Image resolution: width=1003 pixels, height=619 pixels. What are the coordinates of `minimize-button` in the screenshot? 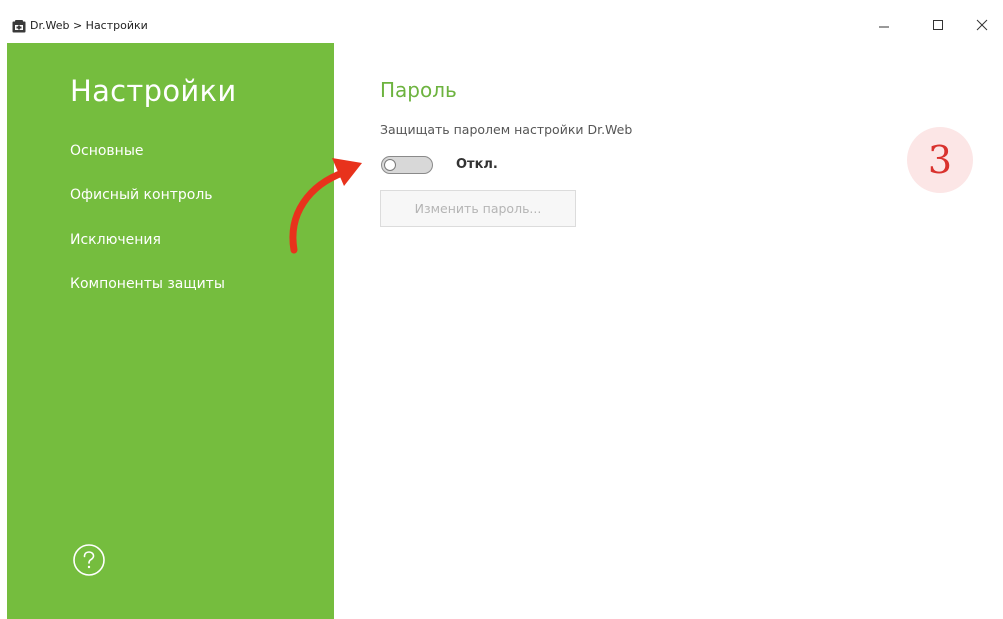 It's located at (884, 25).